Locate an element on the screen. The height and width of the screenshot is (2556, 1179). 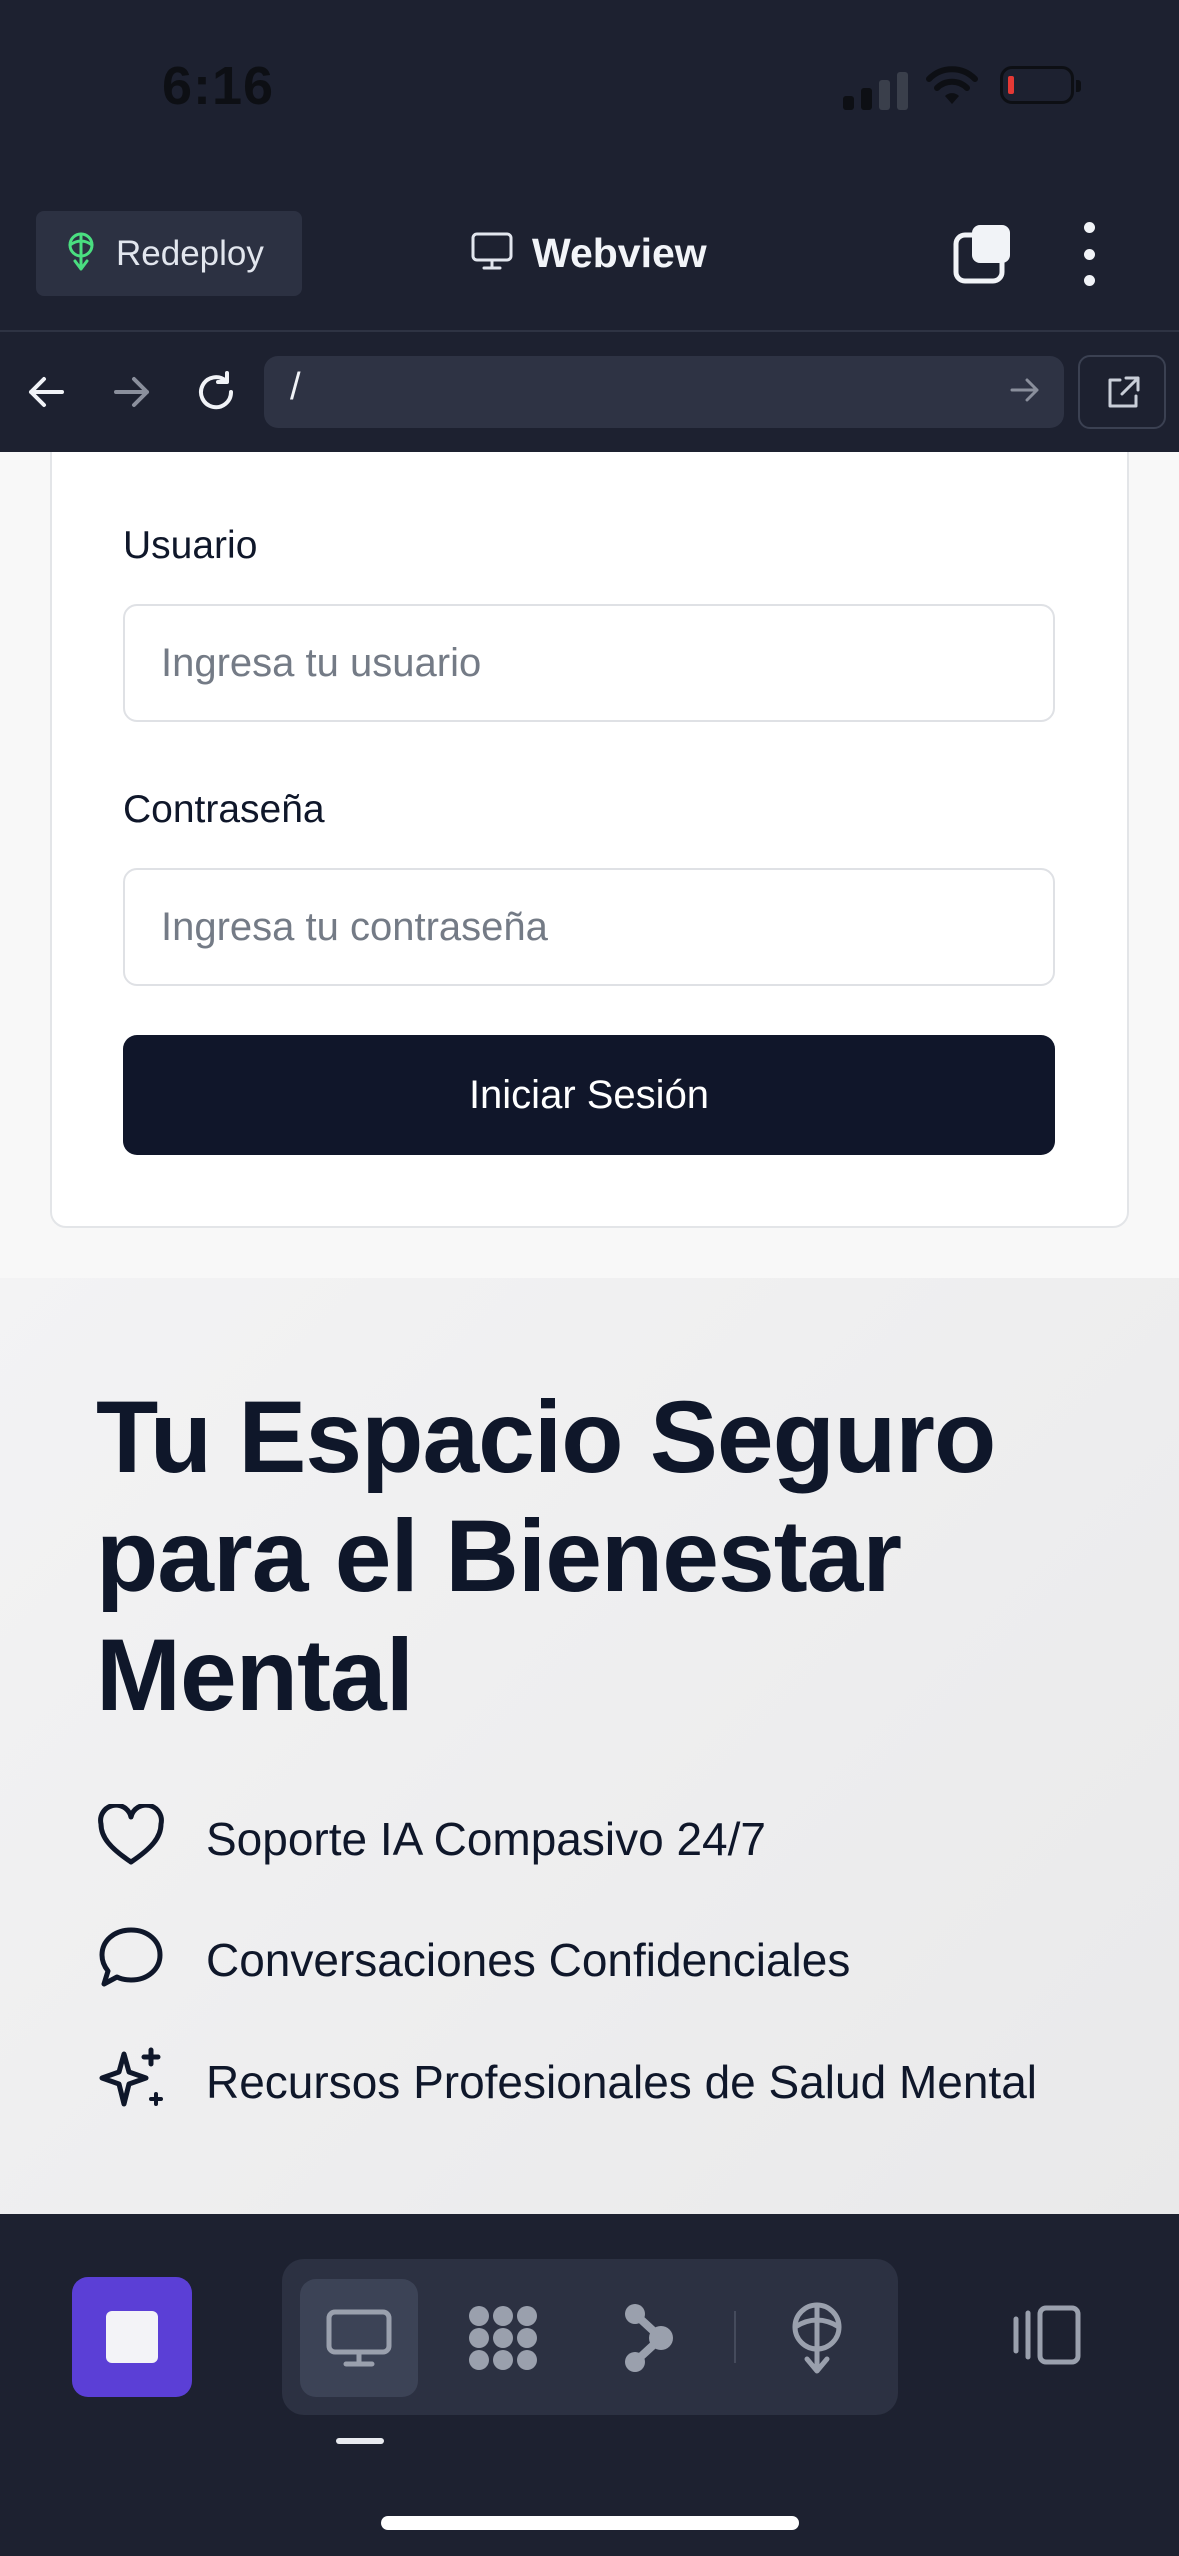
feature-item: Conversaciones Confidenciales is located at coordinates (473, 1959).